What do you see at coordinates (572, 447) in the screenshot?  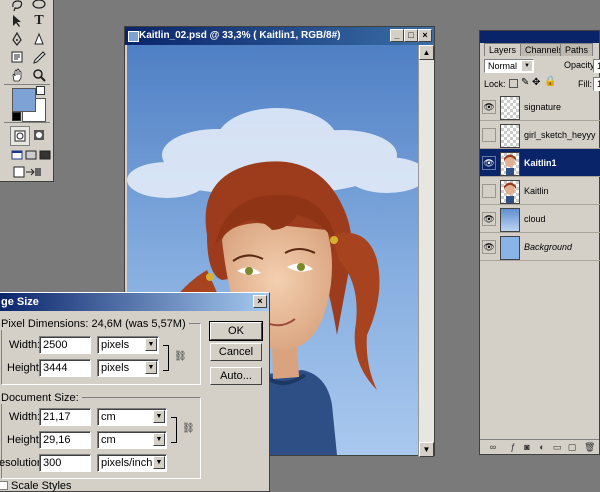 I see `new-layer-icon: ▢` at bounding box center [572, 447].